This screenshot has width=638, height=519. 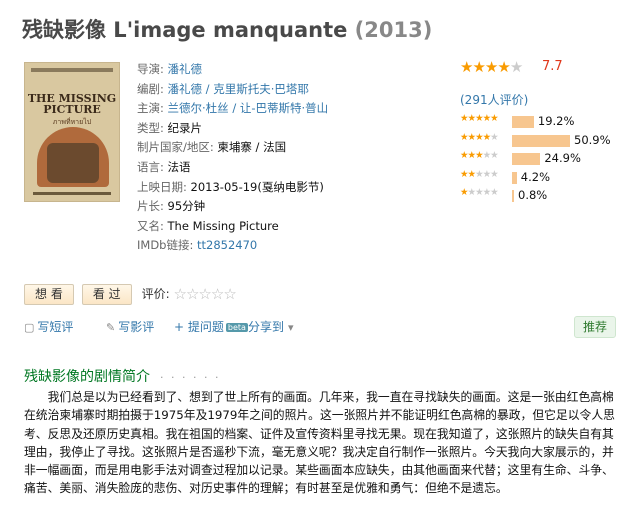 I want to click on synopsis-title: 残缺影像的剧情简介, so click(x=87, y=377).